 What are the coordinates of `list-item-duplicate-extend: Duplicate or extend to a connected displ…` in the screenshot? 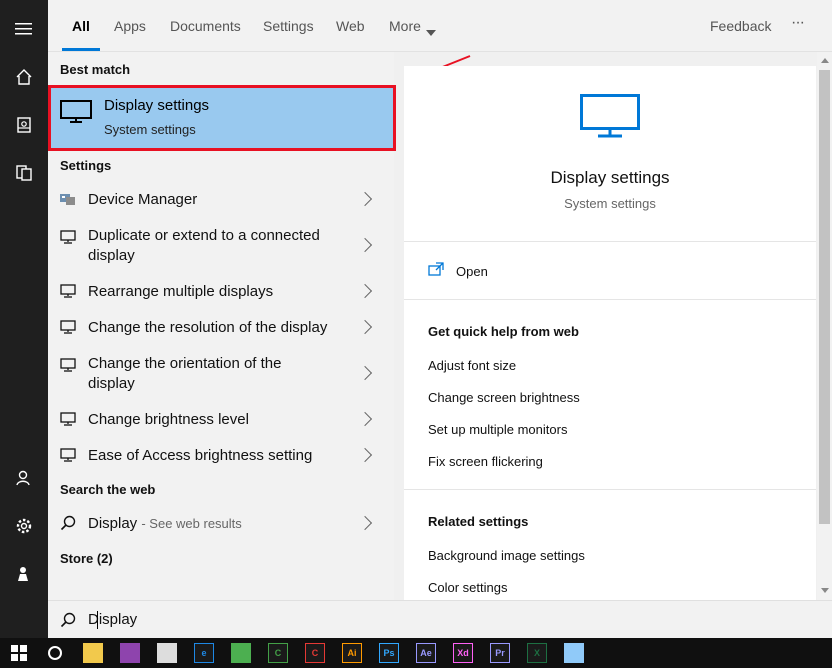 It's located at (221, 246).